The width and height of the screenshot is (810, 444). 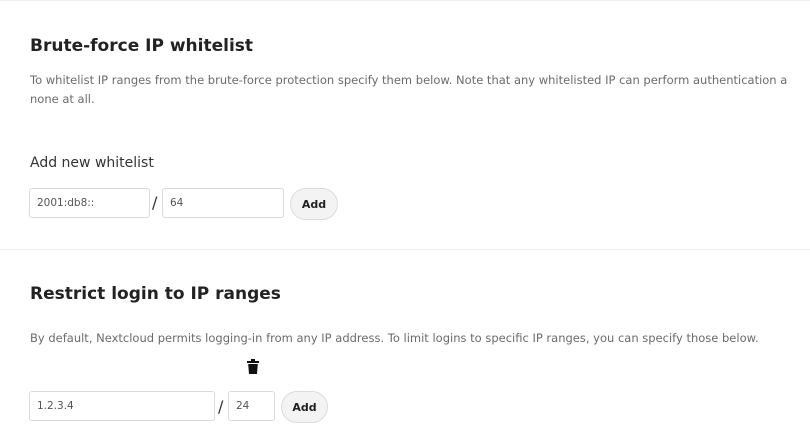 What do you see at coordinates (155, 294) in the screenshot?
I see `restrict-title: Restrict login to IP ranges` at bounding box center [155, 294].